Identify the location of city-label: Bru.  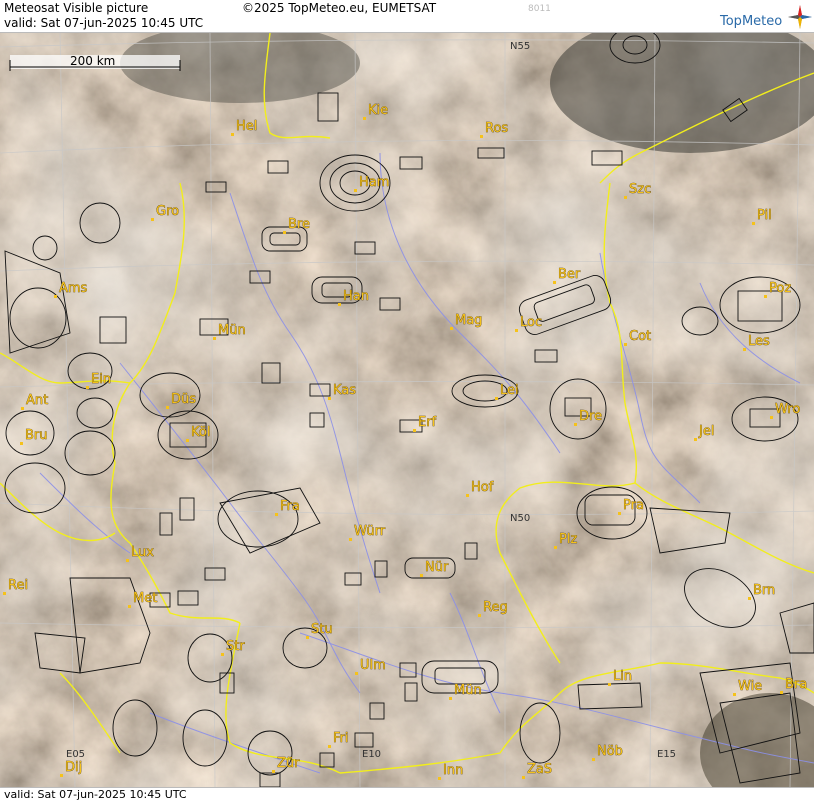
(36, 435).